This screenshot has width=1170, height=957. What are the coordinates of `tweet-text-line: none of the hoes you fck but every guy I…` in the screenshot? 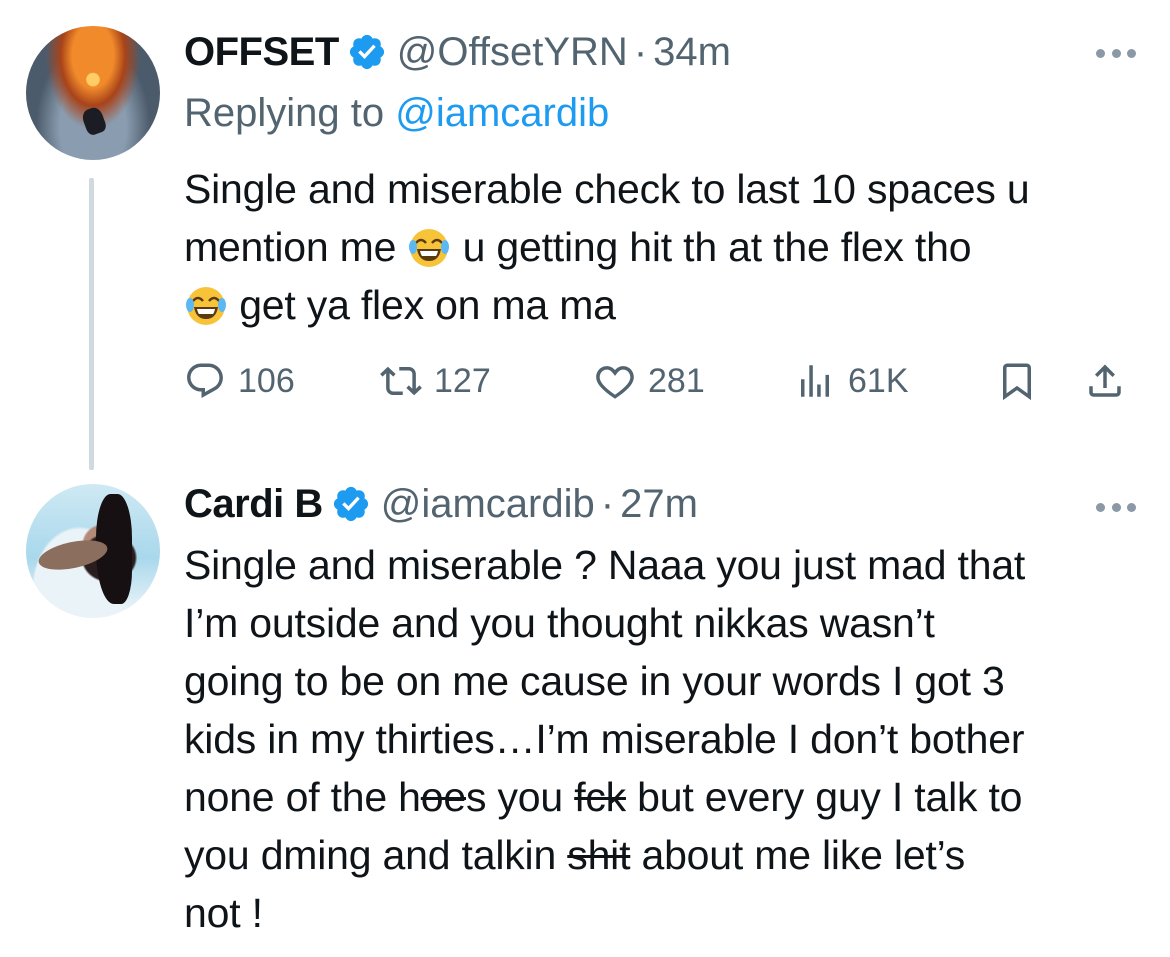 It's located at (664, 797).